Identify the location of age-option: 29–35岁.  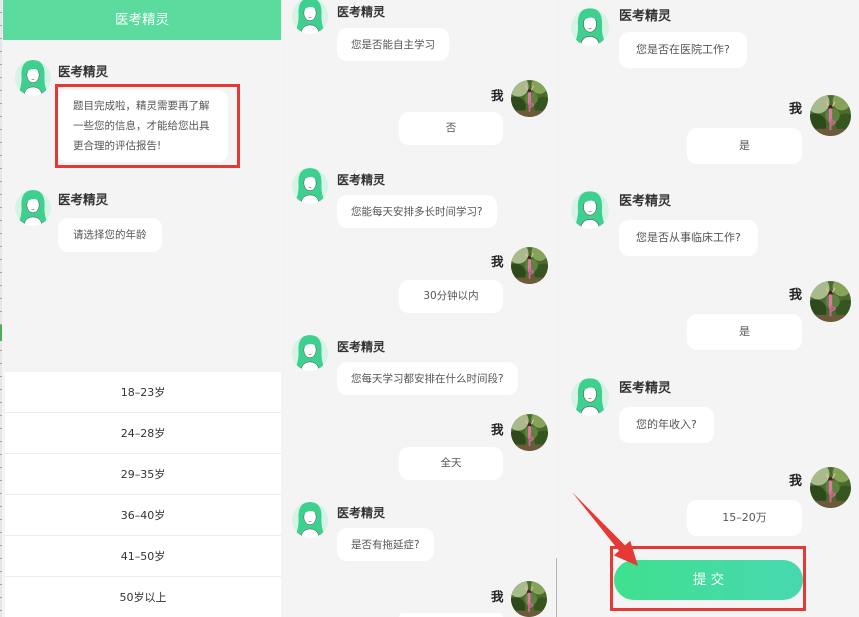
(143, 474).